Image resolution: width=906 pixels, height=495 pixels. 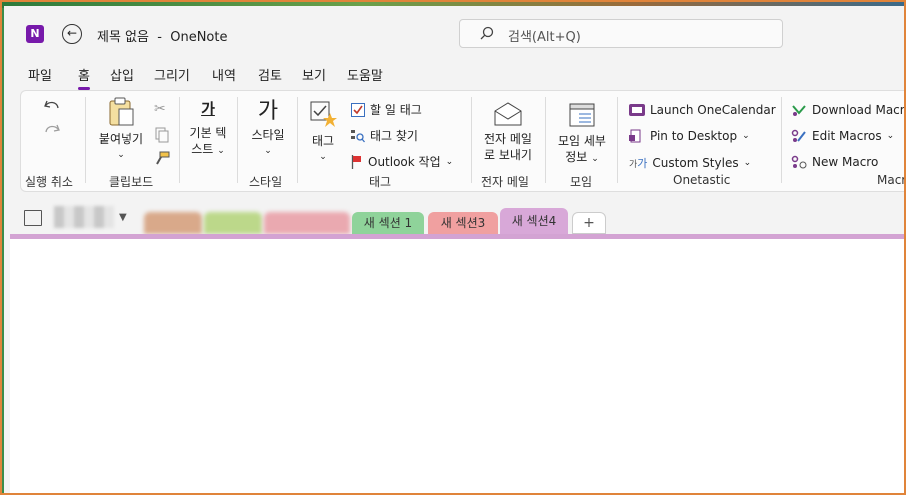 I want to click on format-painter-button, so click(x=162, y=160).